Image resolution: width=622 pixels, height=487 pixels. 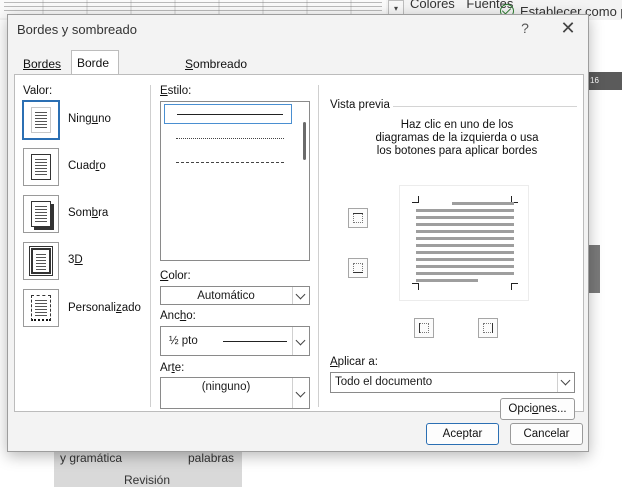 I want to click on close-icon: ✕, so click(x=568, y=28).